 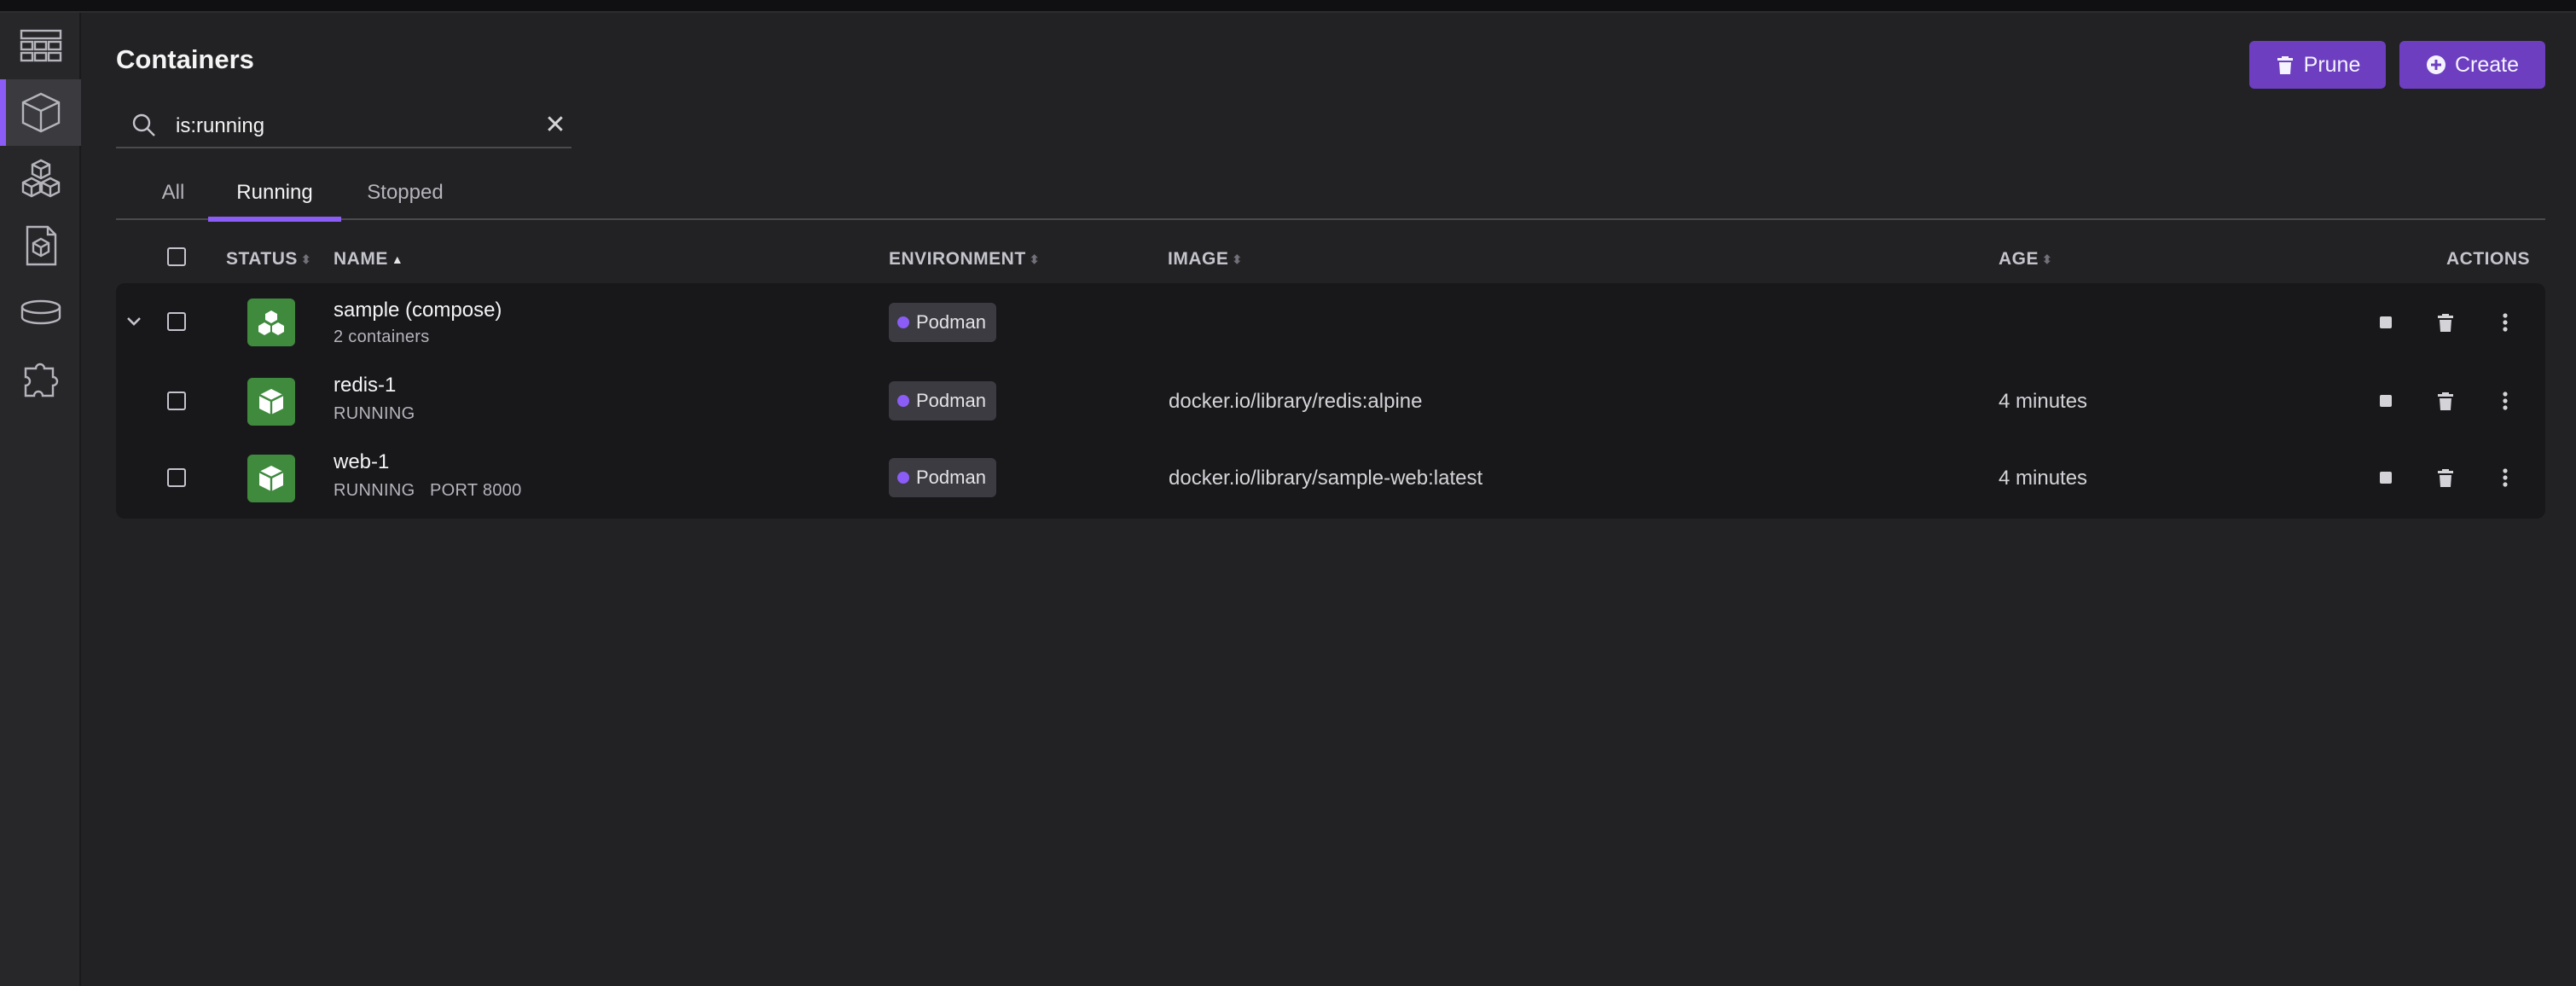 I want to click on image-file-icon, so click(x=41, y=245).